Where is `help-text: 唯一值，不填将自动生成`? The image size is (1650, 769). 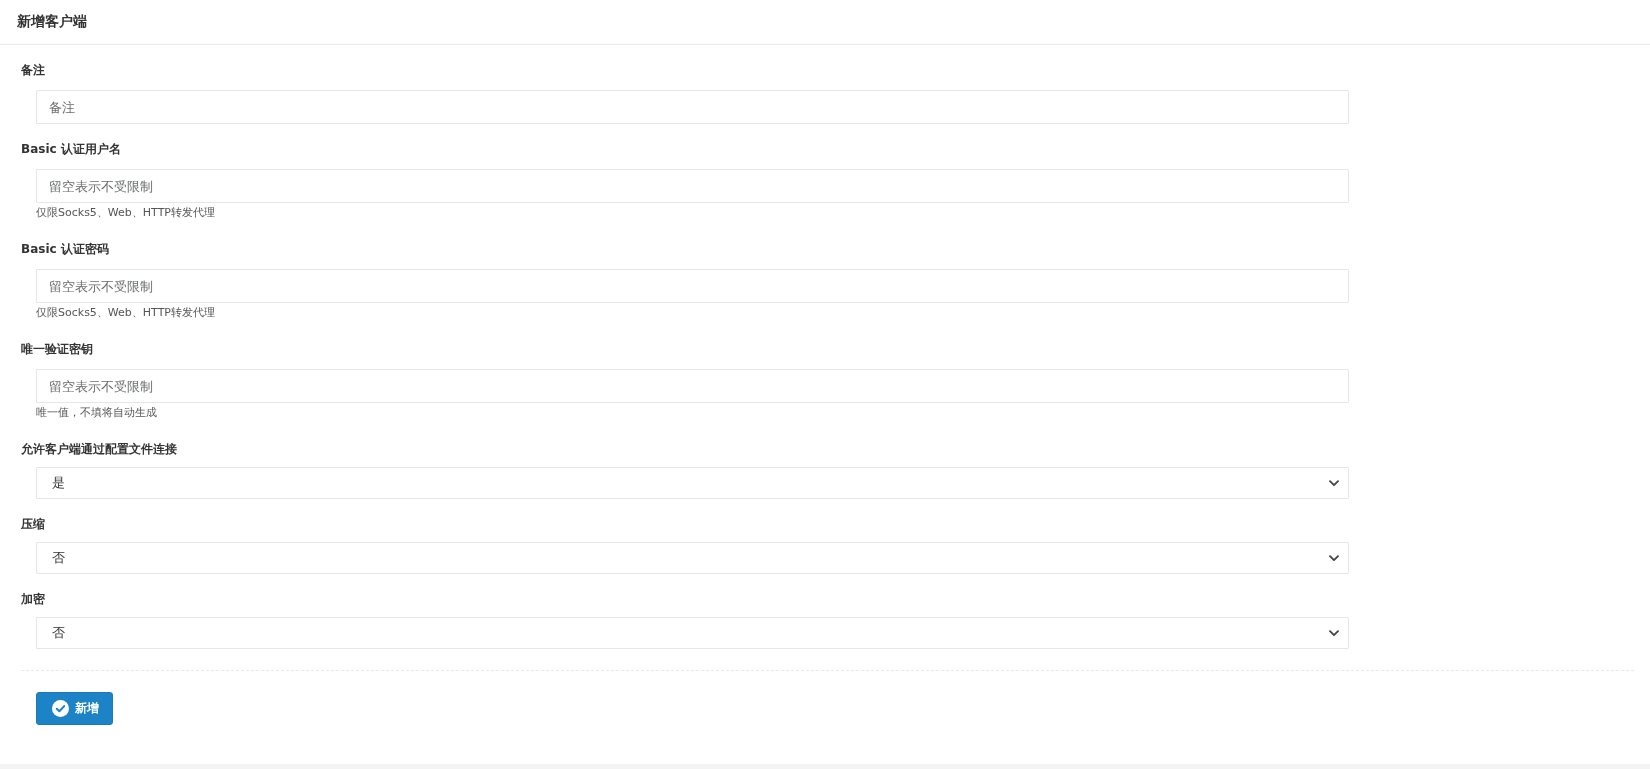 help-text: 唯一值，不填将自动生成 is located at coordinates (96, 413).